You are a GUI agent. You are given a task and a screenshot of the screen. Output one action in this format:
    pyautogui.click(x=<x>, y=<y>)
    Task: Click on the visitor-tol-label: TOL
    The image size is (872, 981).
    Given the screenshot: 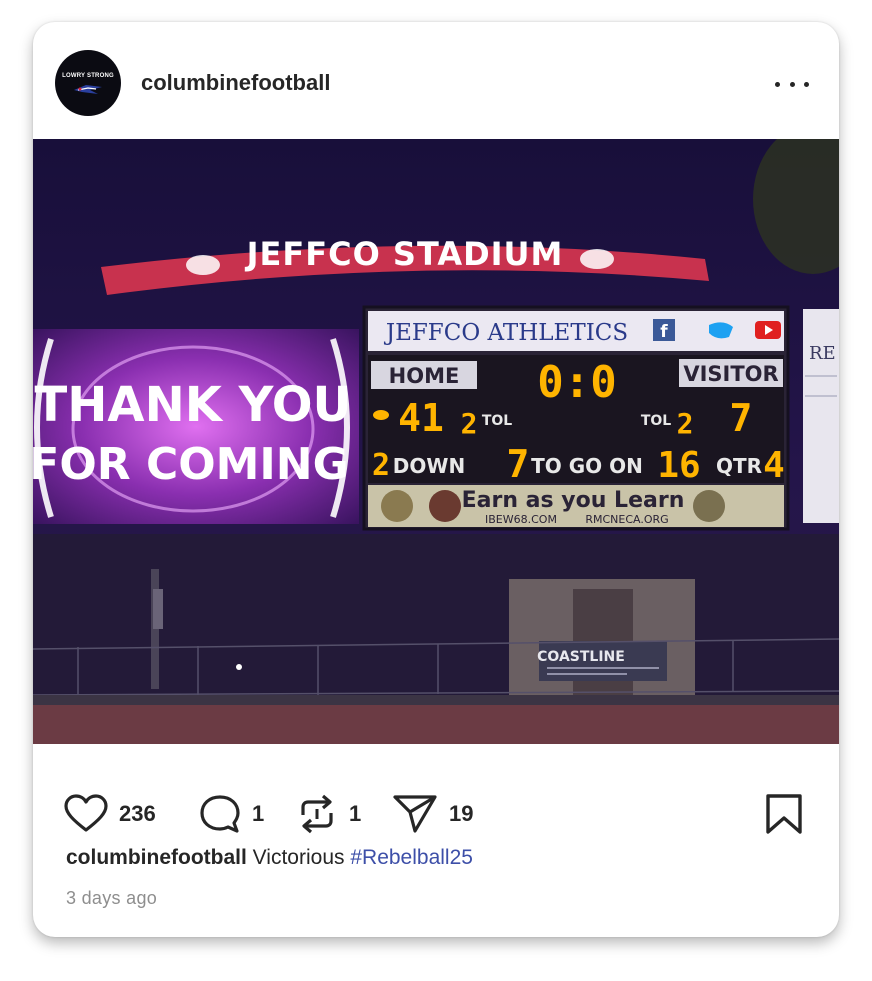 What is the action you would take?
    pyautogui.click(x=656, y=421)
    